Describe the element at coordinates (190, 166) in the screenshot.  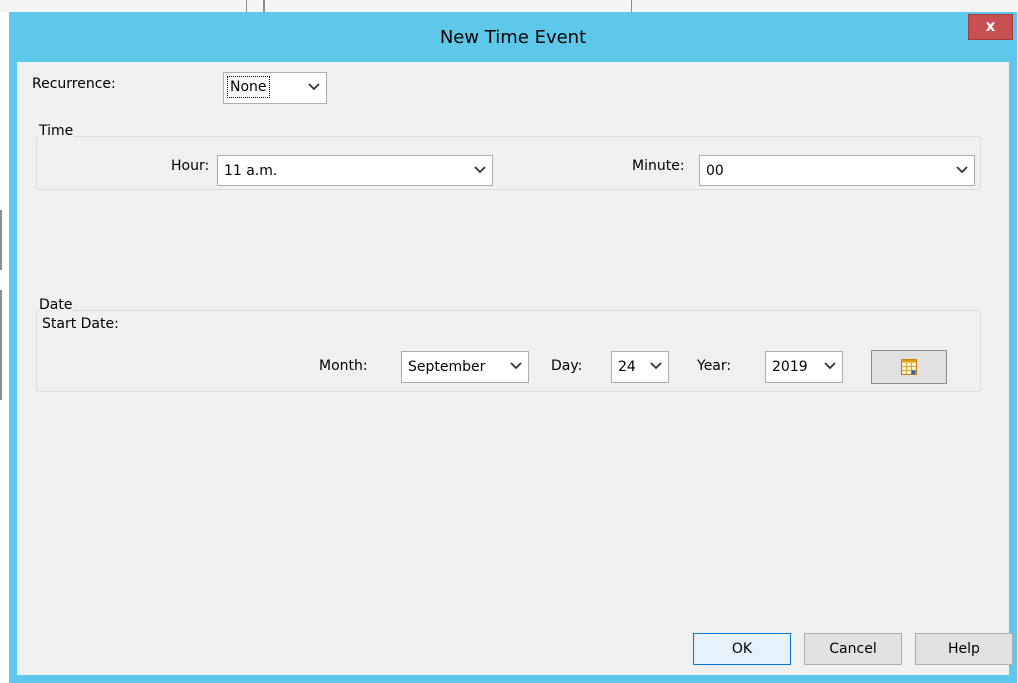
I see `hour-label: Hour:` at that location.